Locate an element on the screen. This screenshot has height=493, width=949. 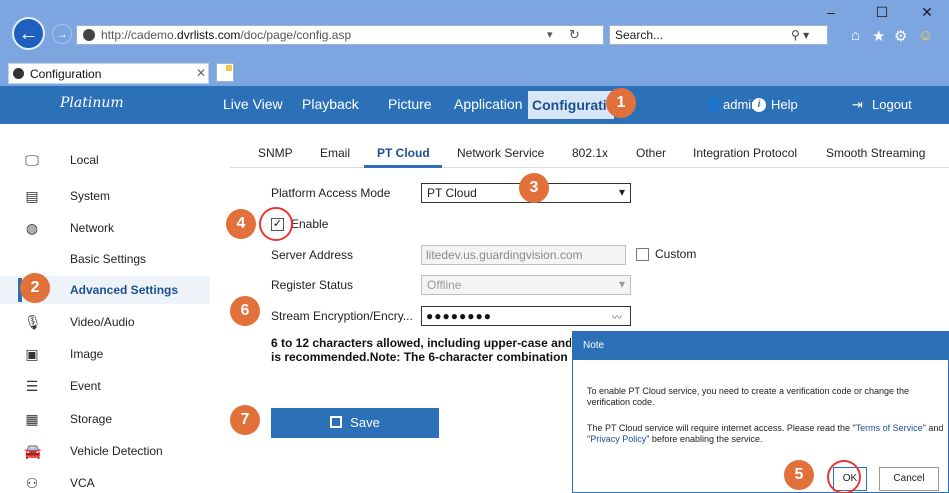
save-icon is located at coordinates (336, 422).